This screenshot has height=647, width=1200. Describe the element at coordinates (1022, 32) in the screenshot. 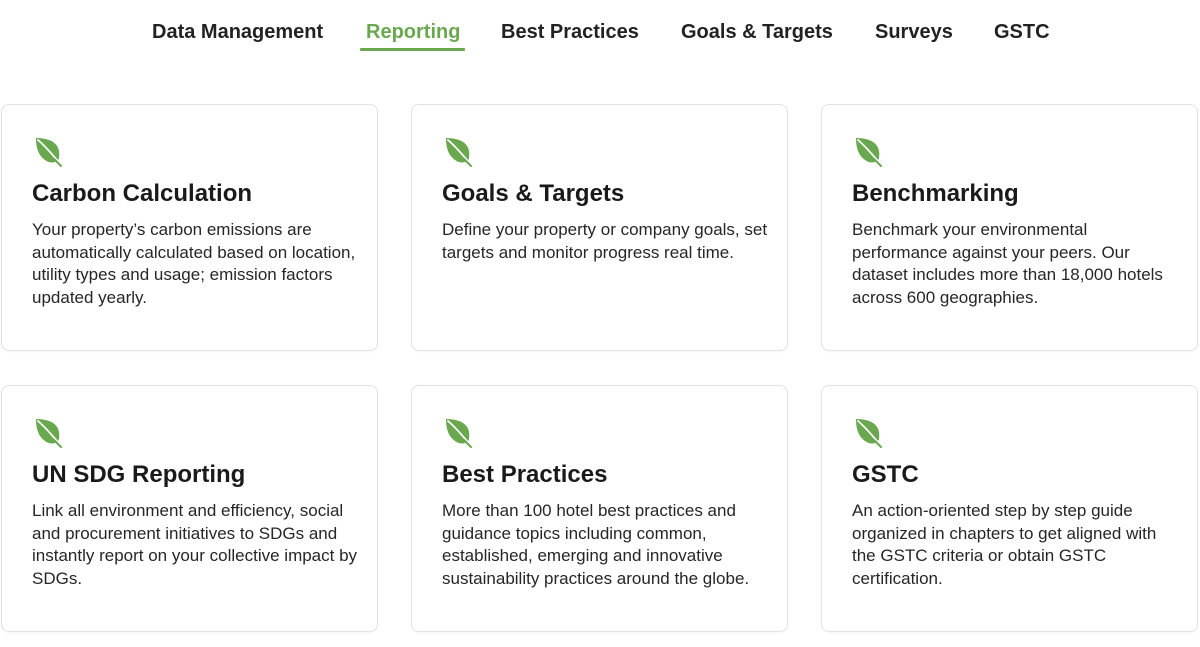

I see `tab-gstc: GSTC` at that location.